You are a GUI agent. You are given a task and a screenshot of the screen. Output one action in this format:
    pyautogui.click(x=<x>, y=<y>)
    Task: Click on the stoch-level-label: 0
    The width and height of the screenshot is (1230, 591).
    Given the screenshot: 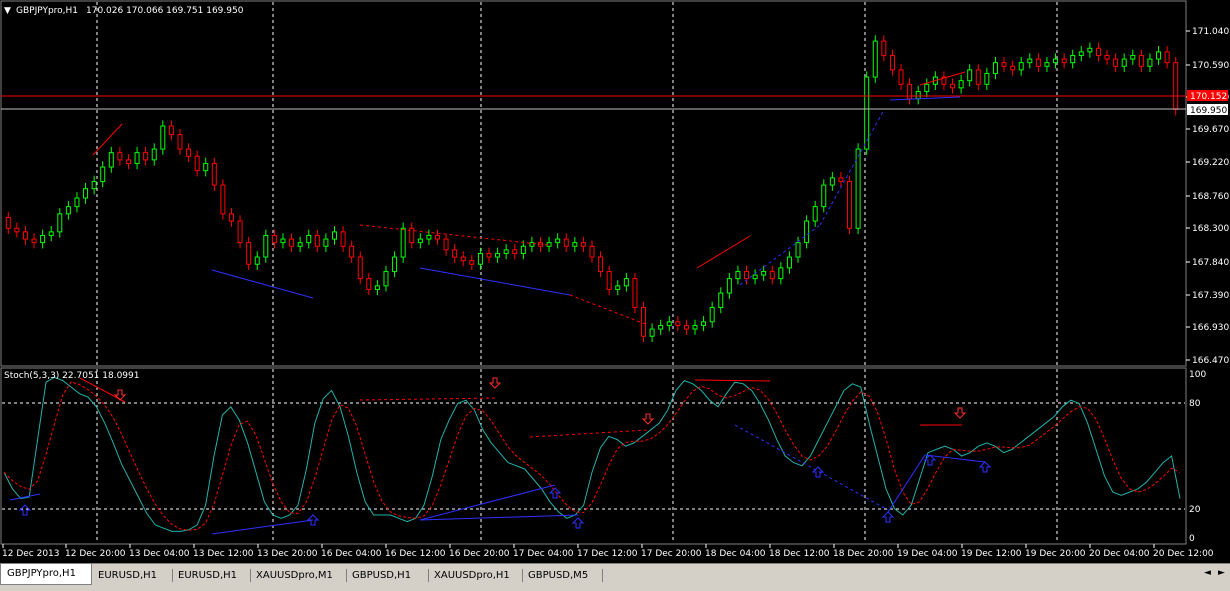 What is the action you would take?
    pyautogui.click(x=1192, y=539)
    